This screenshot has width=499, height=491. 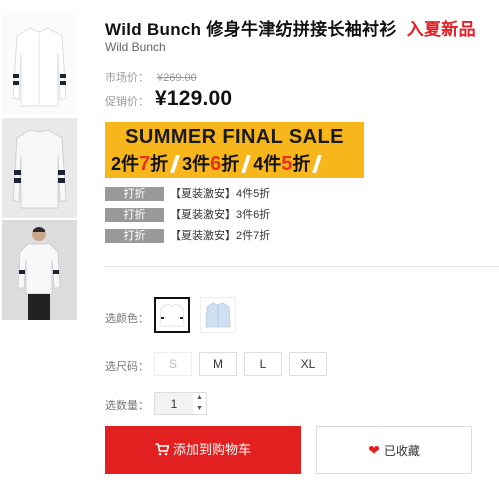 What do you see at coordinates (251, 29) in the screenshot?
I see `product-name: Wild Bunch 修身牛津纺拼接长袖衬衫` at bounding box center [251, 29].